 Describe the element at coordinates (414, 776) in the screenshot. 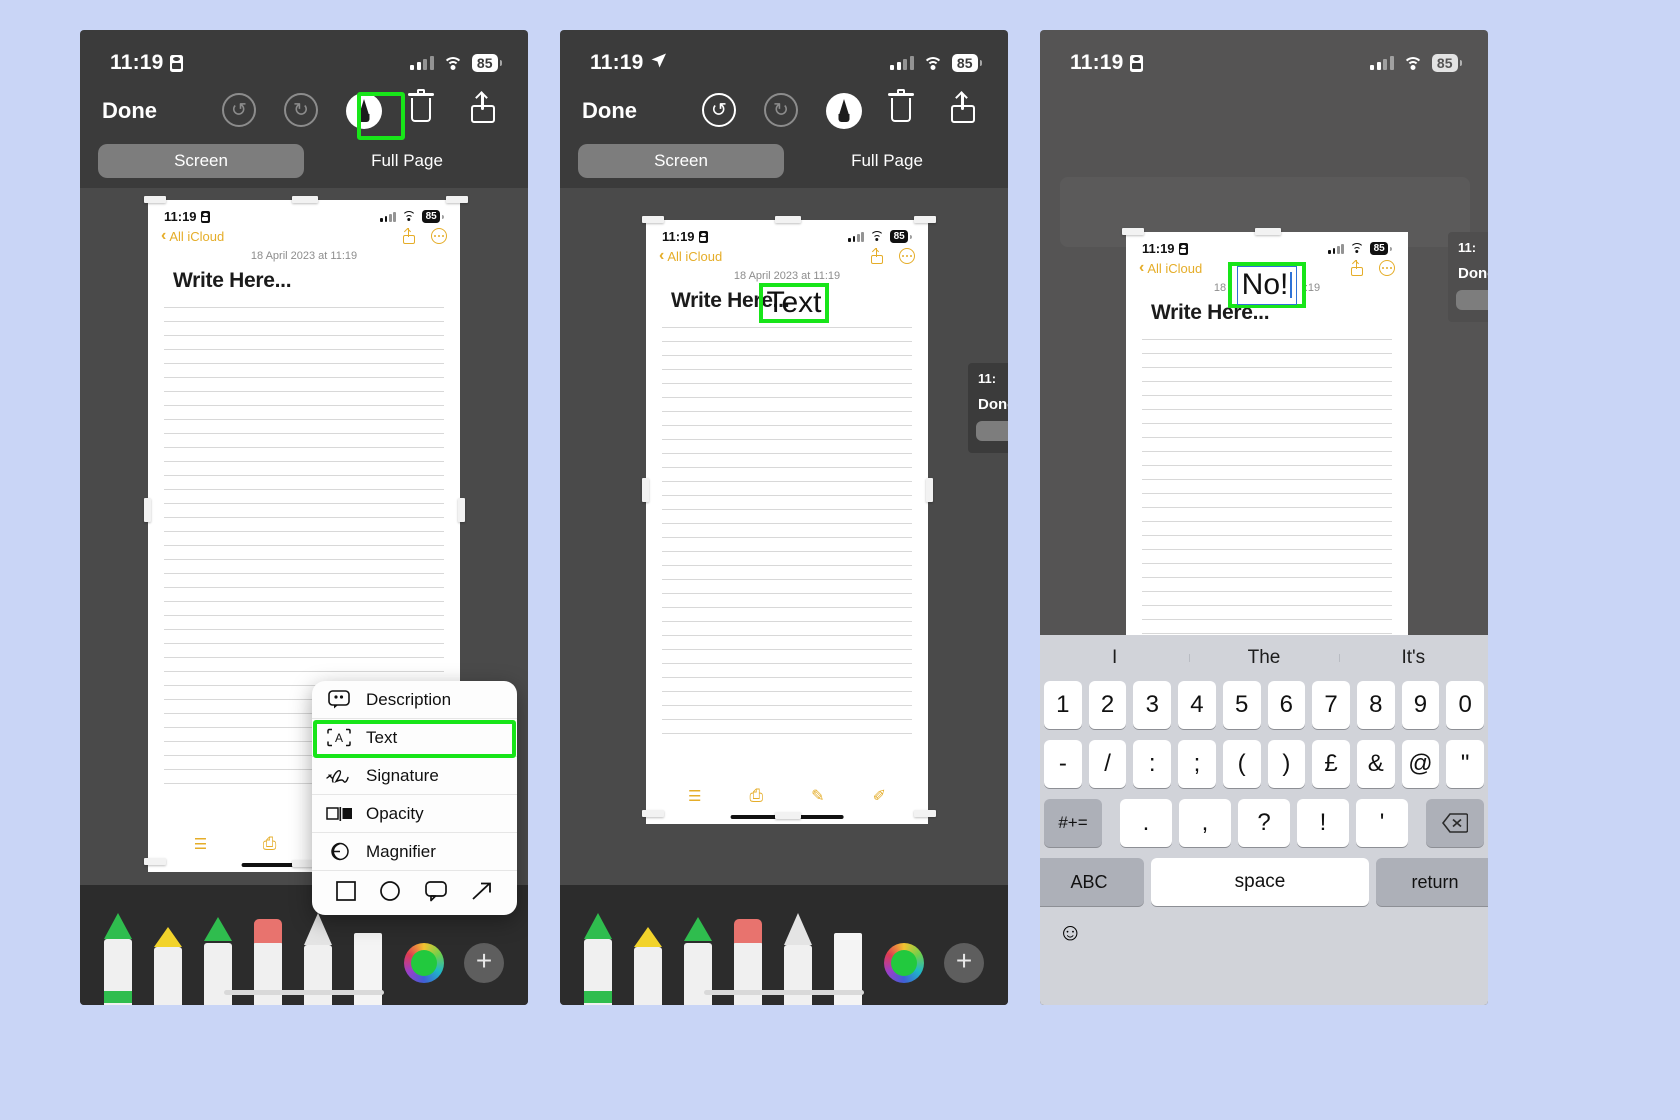

I see `menu-item-signature: Signature` at that location.